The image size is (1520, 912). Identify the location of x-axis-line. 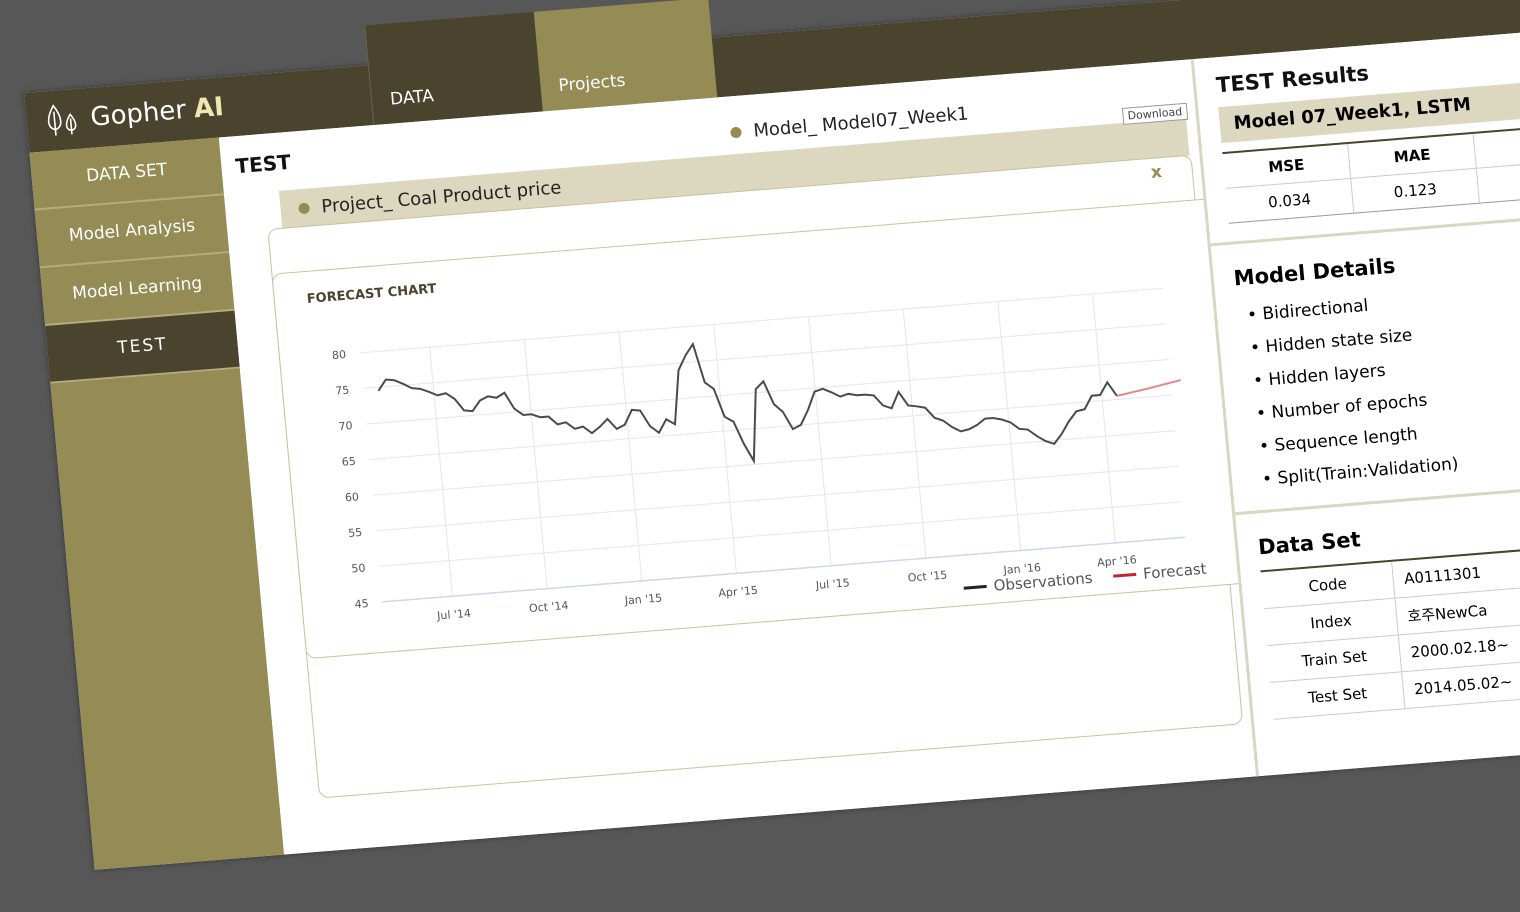
(784, 569).